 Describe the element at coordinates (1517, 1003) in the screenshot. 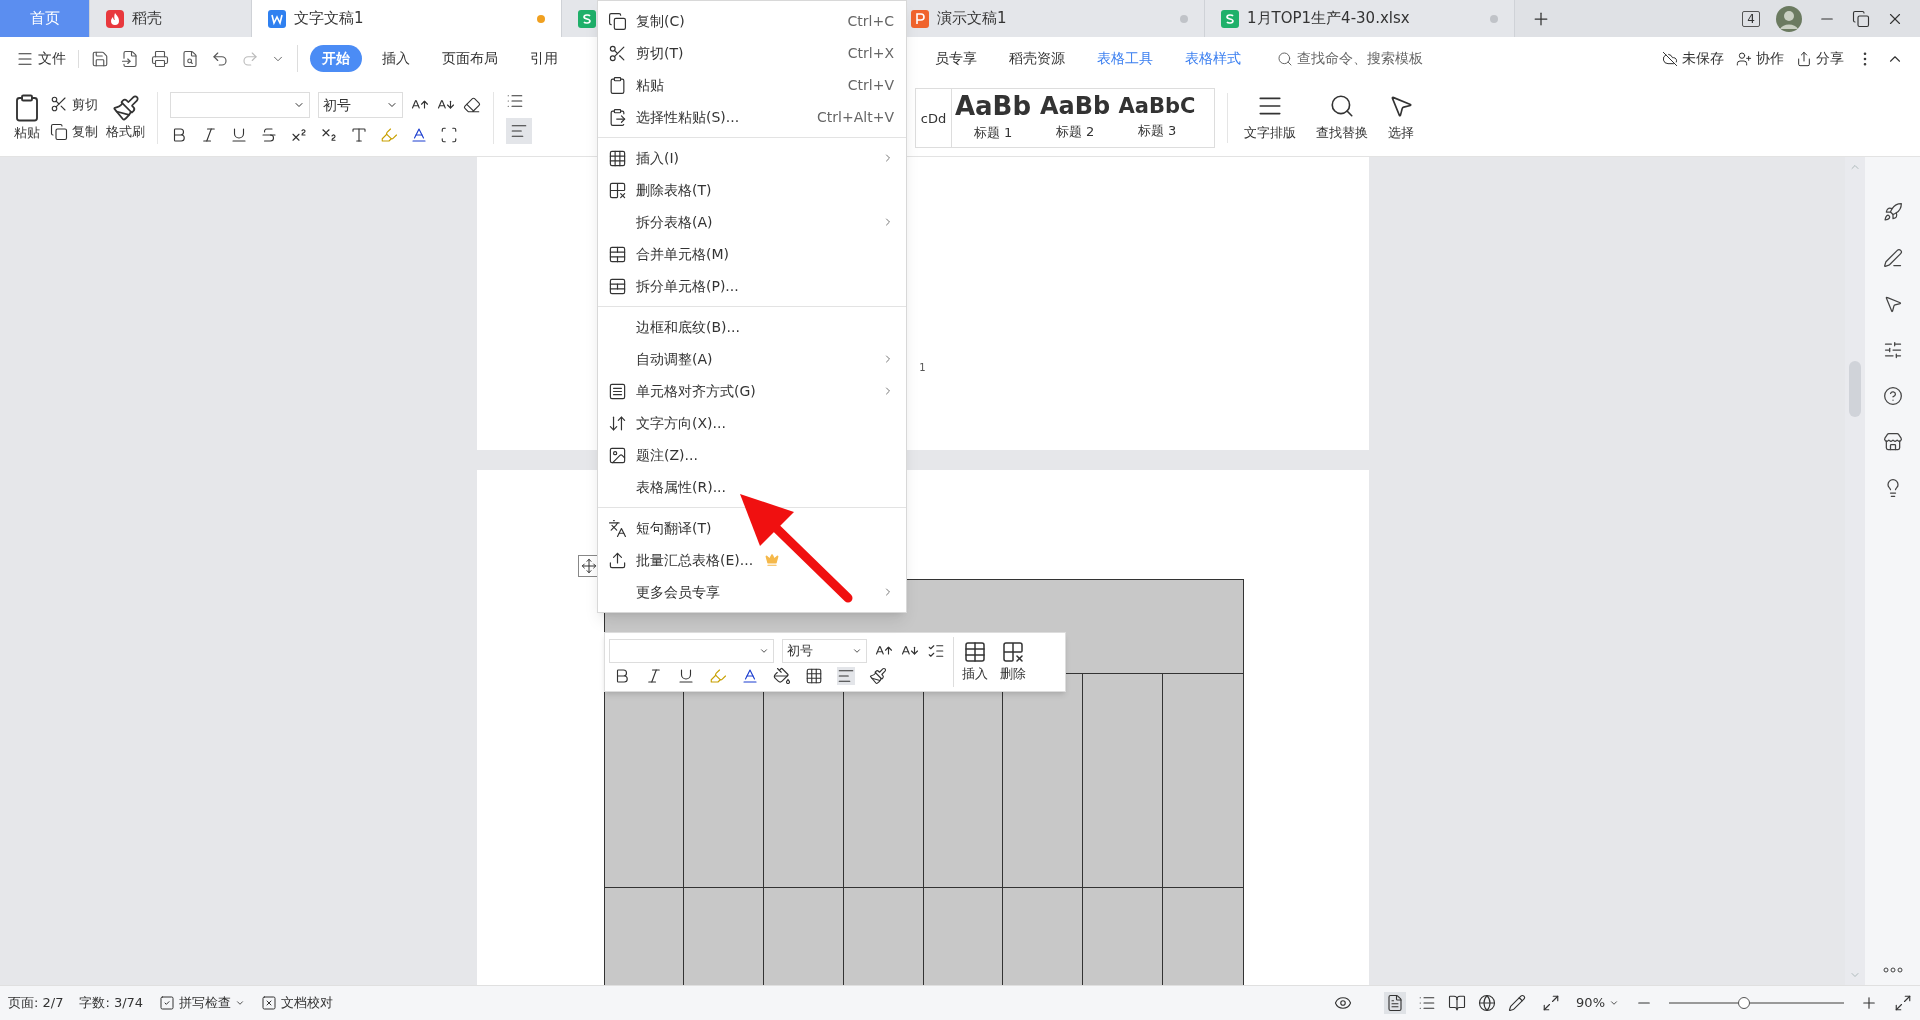

I see `write-view-icon` at that location.